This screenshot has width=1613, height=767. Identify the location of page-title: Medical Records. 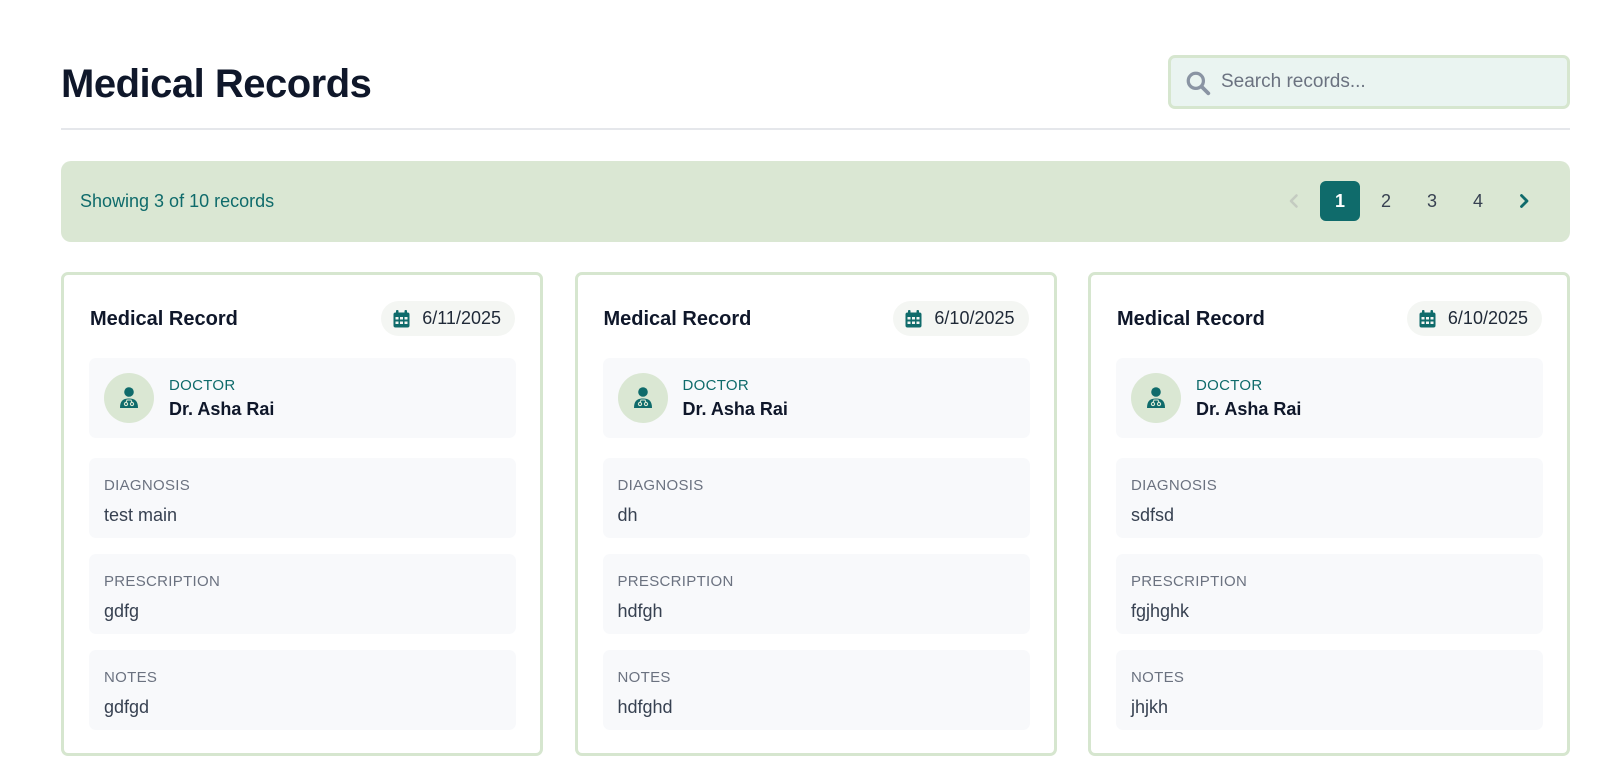
(216, 84).